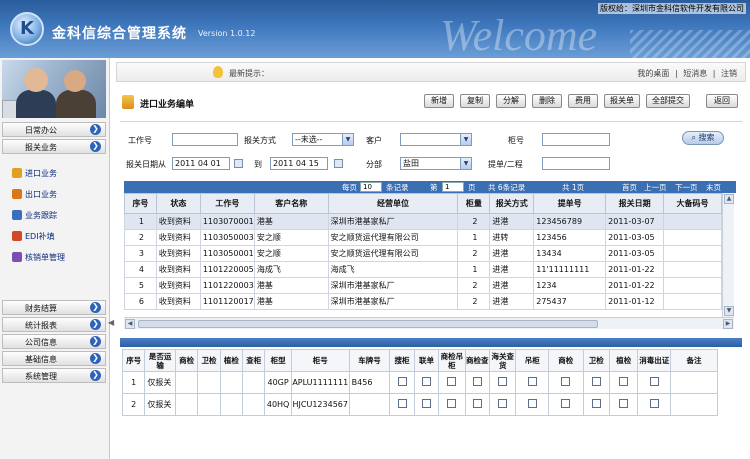 The width and height of the screenshot is (750, 459). I want to click on sidebar-group-1: 报关业务 ❯, so click(54, 146).